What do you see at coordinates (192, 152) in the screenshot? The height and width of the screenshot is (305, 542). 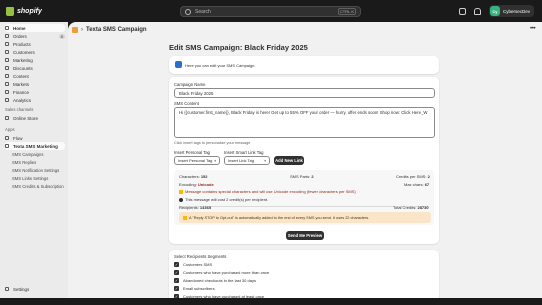 I see `personal-tag-label: Insert Personal Tag` at bounding box center [192, 152].